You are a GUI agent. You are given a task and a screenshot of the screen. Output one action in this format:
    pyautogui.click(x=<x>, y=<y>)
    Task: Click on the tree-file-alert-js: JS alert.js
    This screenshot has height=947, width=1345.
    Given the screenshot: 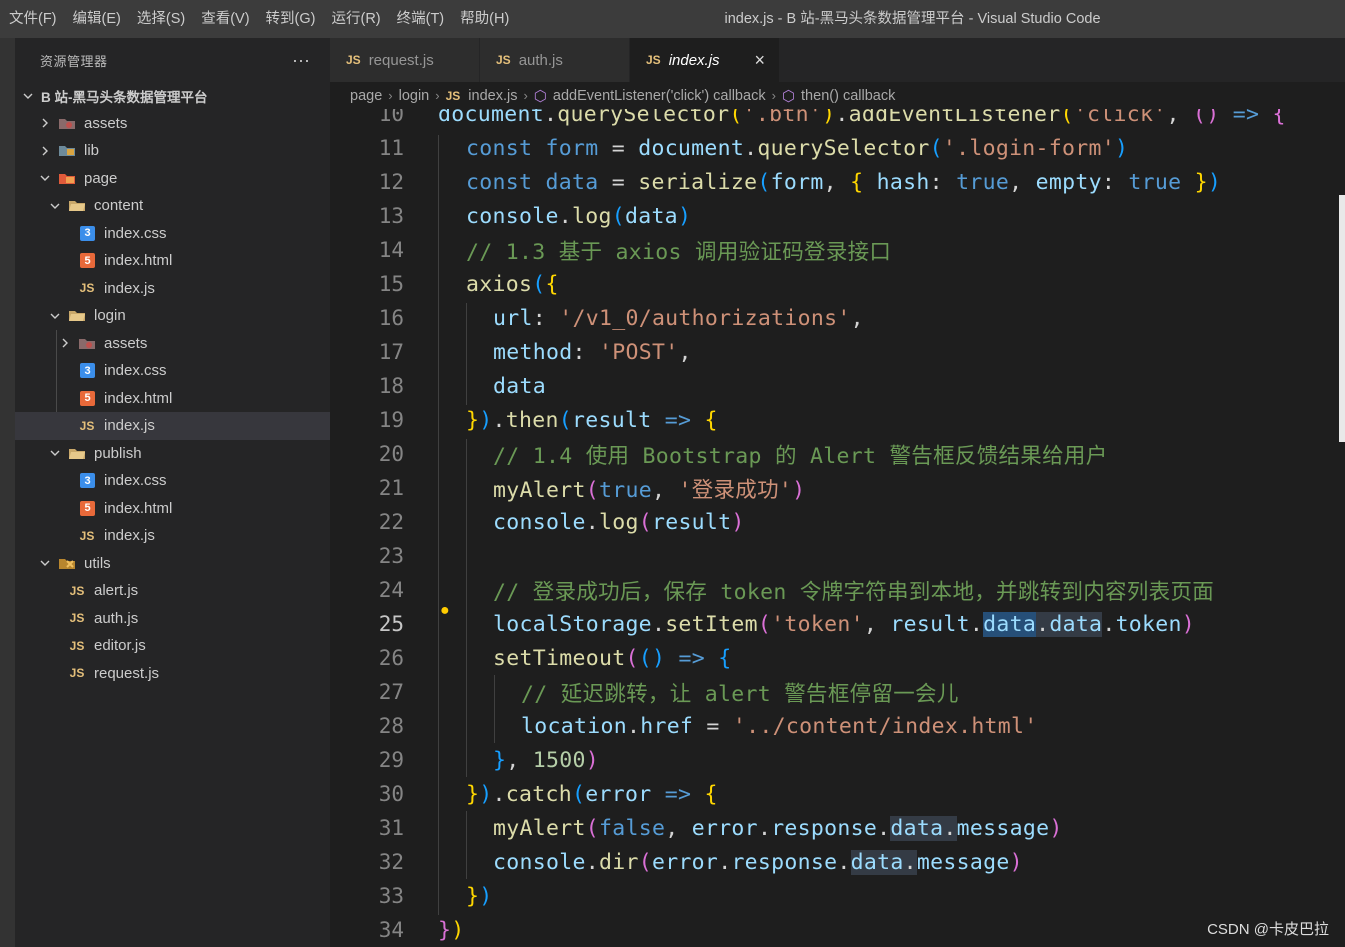 What is the action you would take?
    pyautogui.click(x=172, y=591)
    